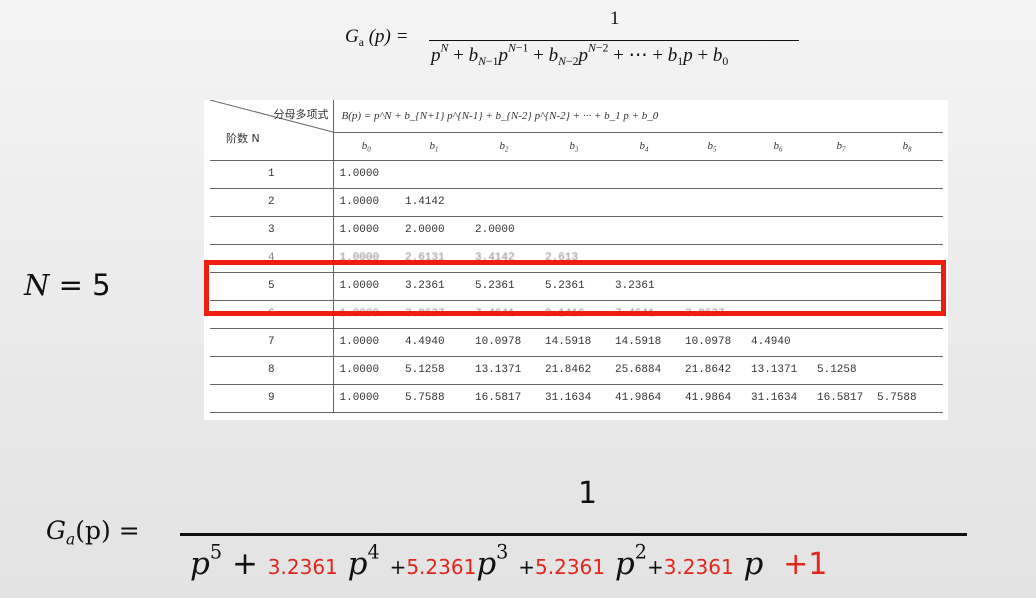 This screenshot has width=1036, height=598. Describe the element at coordinates (712, 146) in the screenshot. I see `coef-header-b5: b5` at that location.